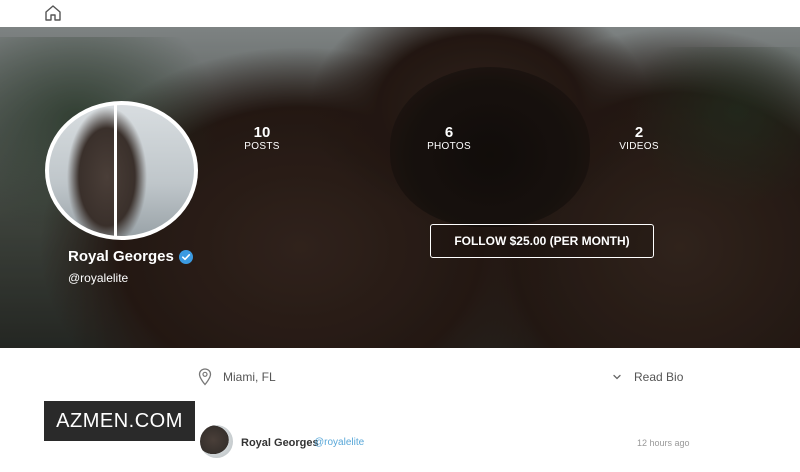  What do you see at coordinates (262, 146) in the screenshot?
I see `stat-posts-label: POSTS` at bounding box center [262, 146].